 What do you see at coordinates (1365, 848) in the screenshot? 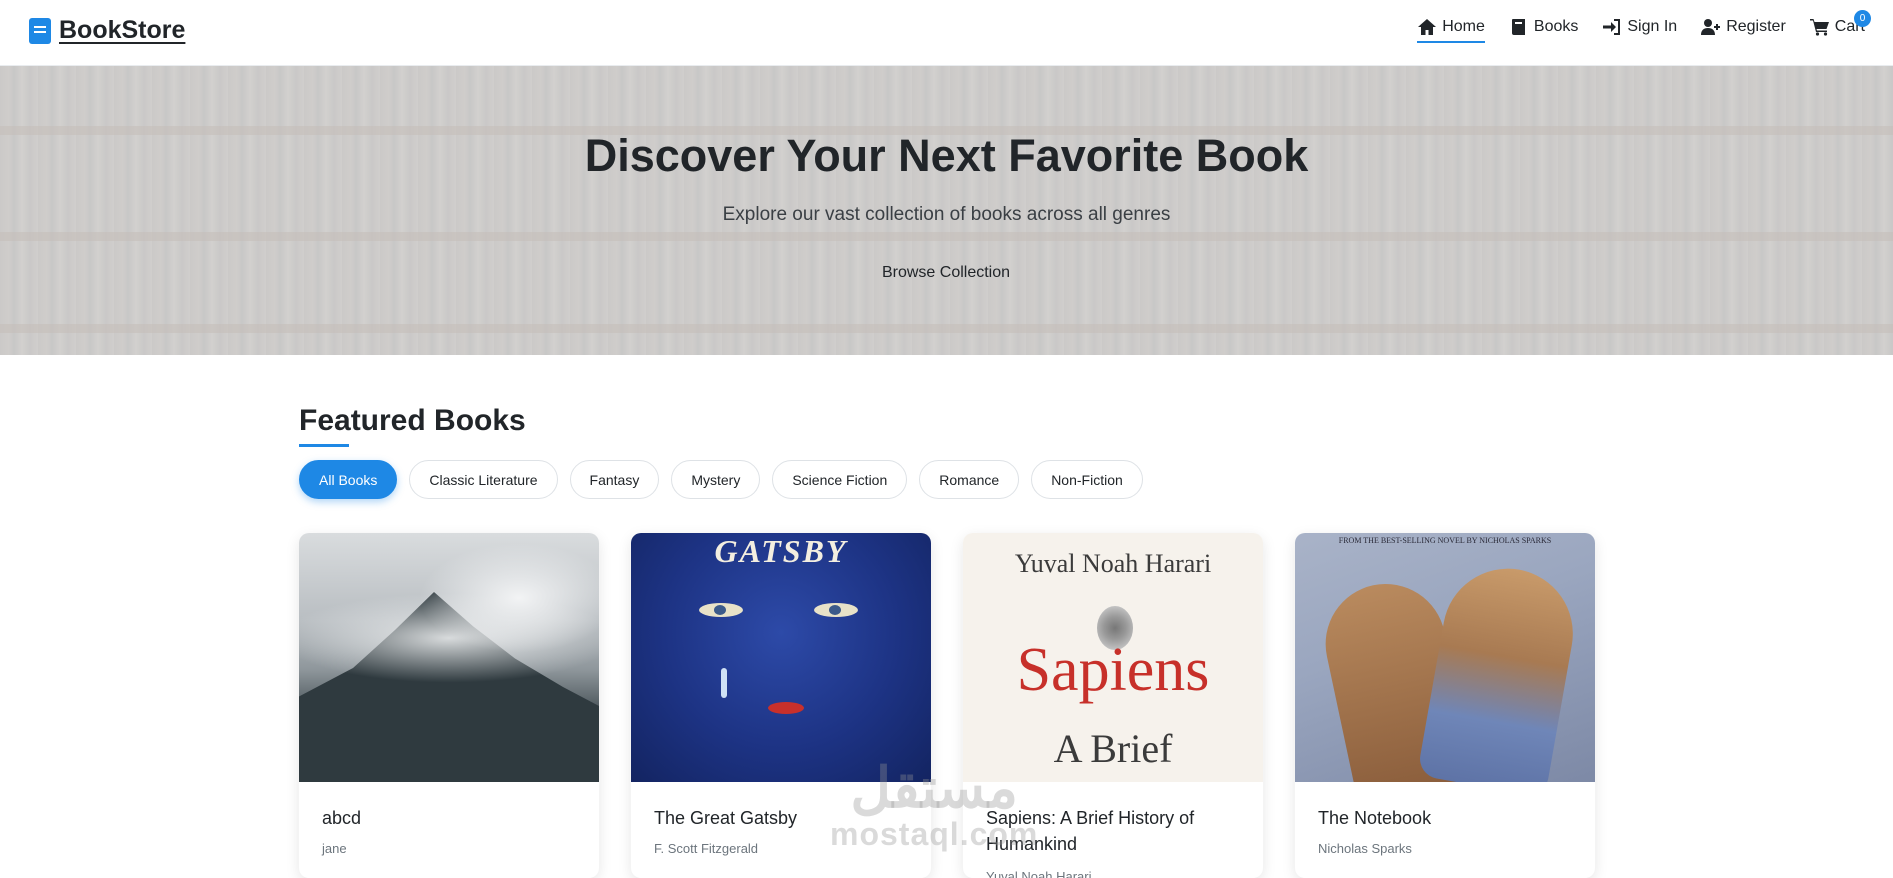
I see `book-author: Nicholas Sparks` at bounding box center [1365, 848].